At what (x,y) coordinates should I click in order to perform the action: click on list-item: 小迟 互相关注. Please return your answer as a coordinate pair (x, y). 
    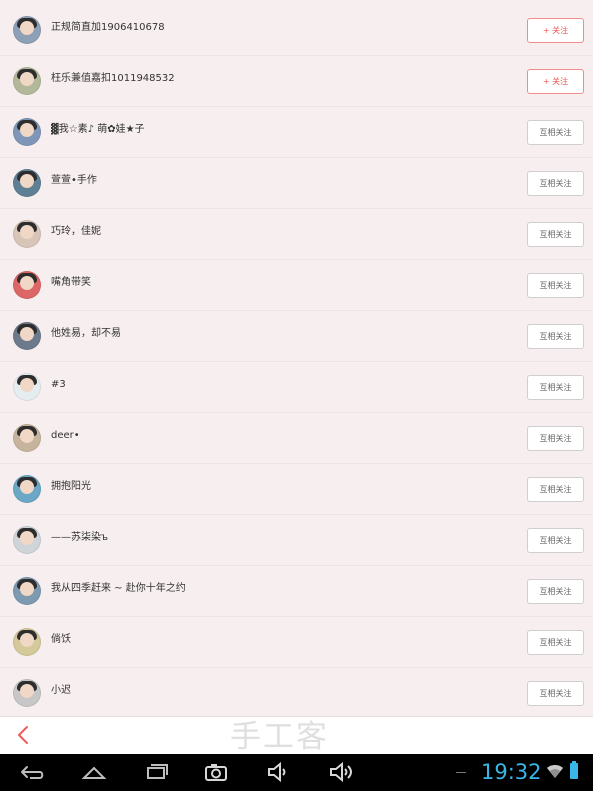
    Looking at the image, I should click on (296, 692).